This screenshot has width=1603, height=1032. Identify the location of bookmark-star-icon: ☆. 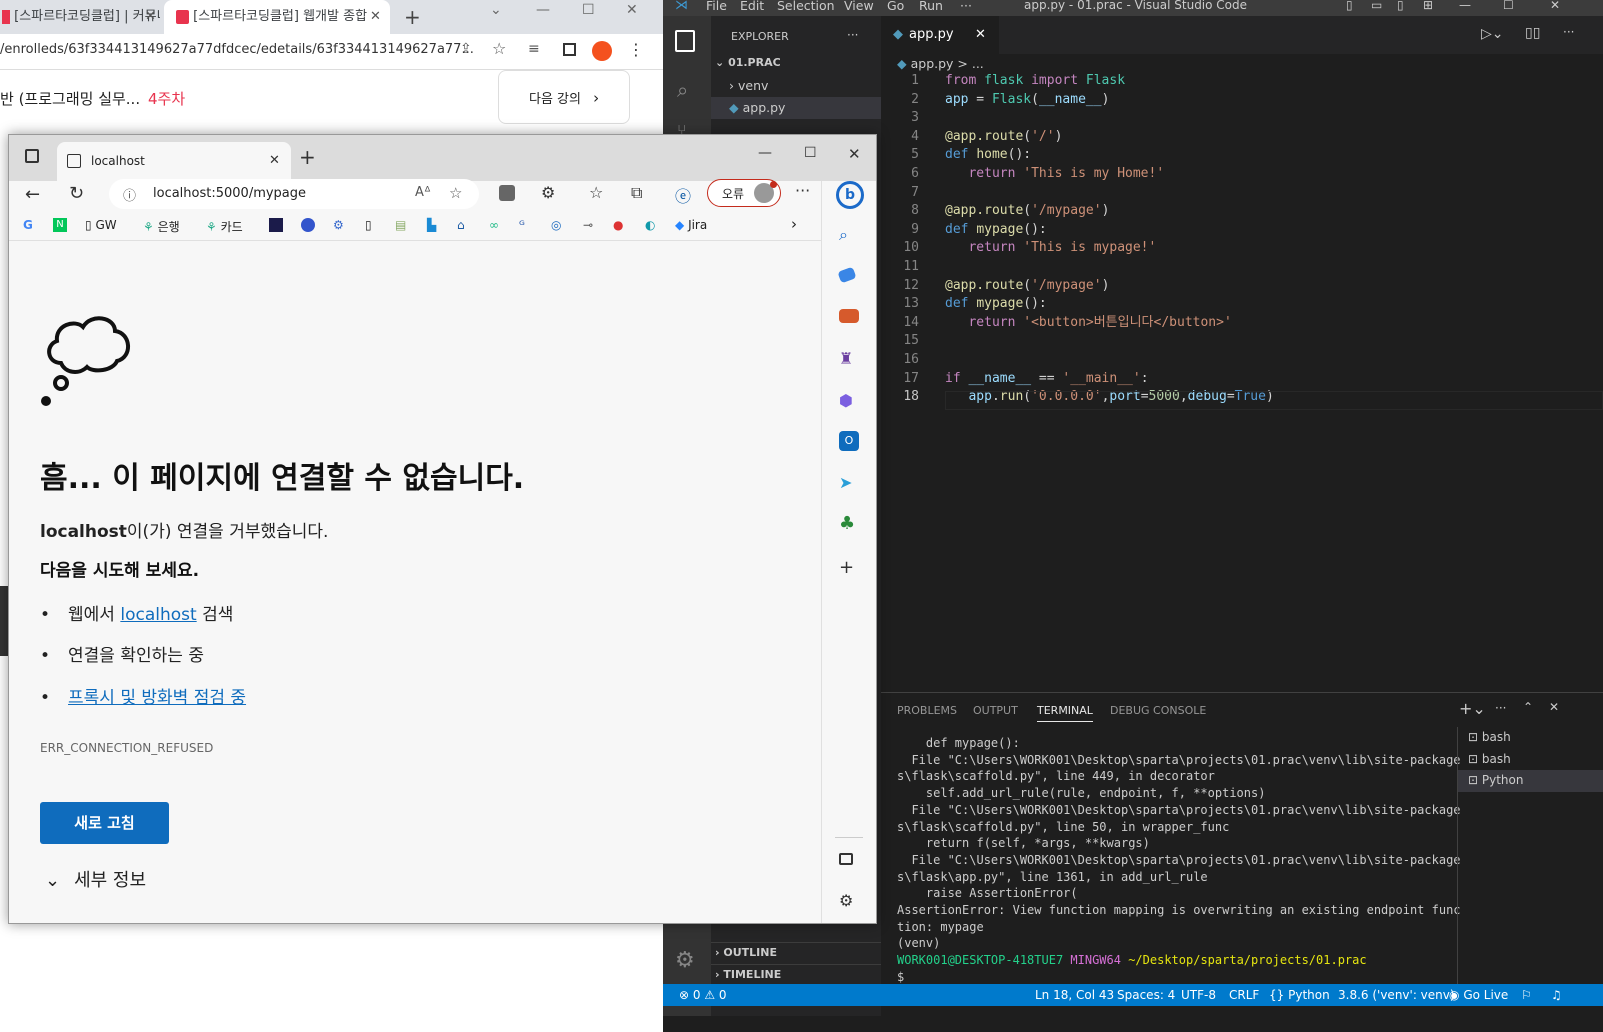
(499, 48).